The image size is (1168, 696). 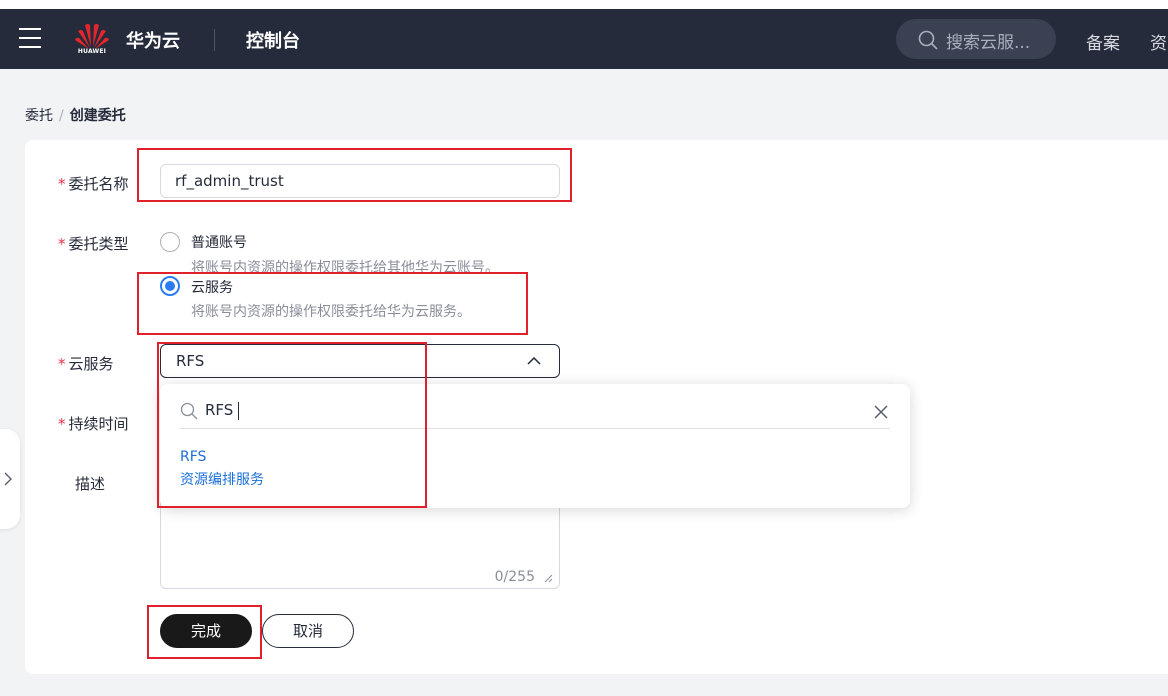 I want to click on breadcrumb-trust: 委托, so click(x=39, y=116).